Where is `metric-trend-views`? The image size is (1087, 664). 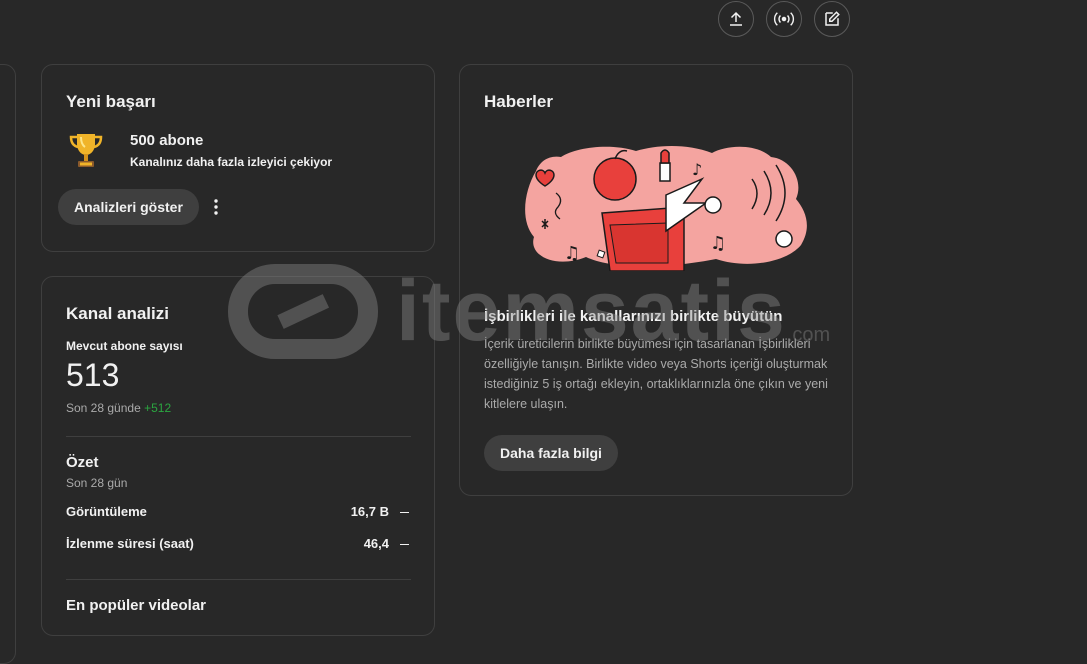 metric-trend-views is located at coordinates (404, 512).